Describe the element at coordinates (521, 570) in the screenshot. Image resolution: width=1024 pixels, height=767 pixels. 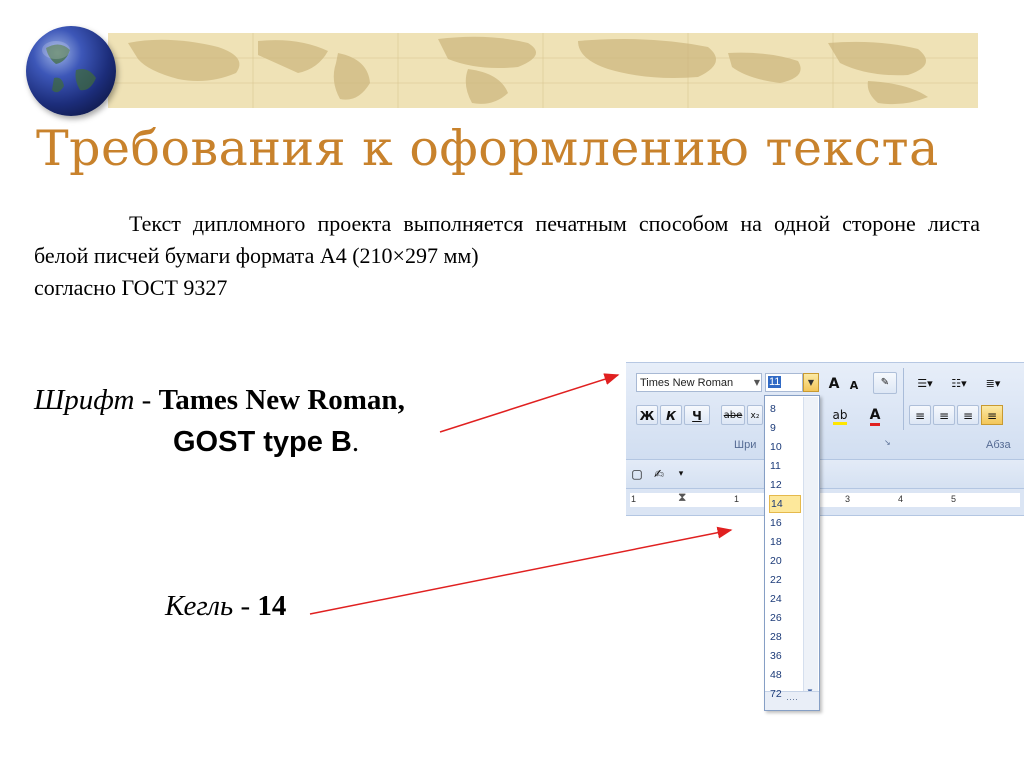
I see `arrow-to-font-size` at that location.